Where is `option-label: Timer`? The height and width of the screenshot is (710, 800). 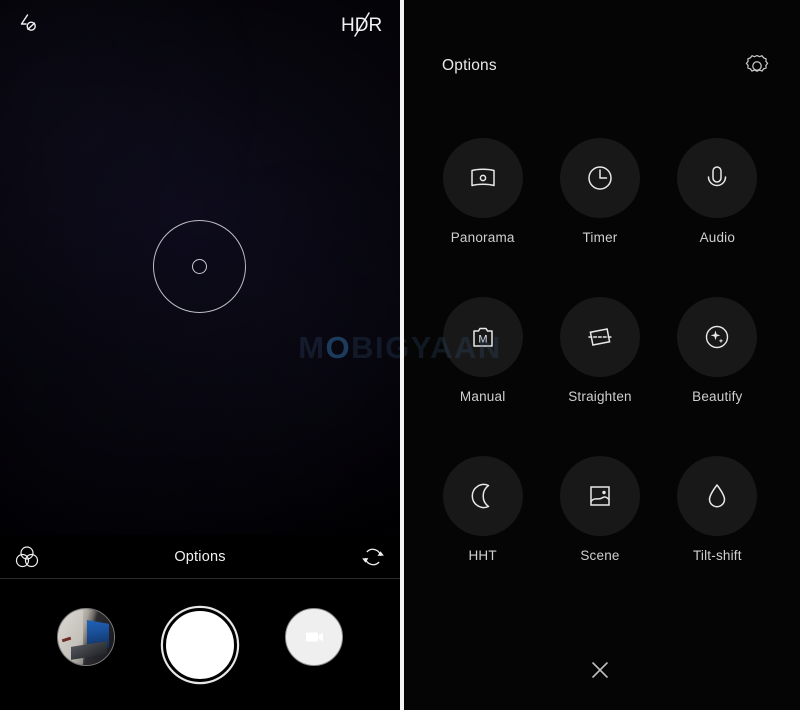 option-label: Timer is located at coordinates (600, 237).